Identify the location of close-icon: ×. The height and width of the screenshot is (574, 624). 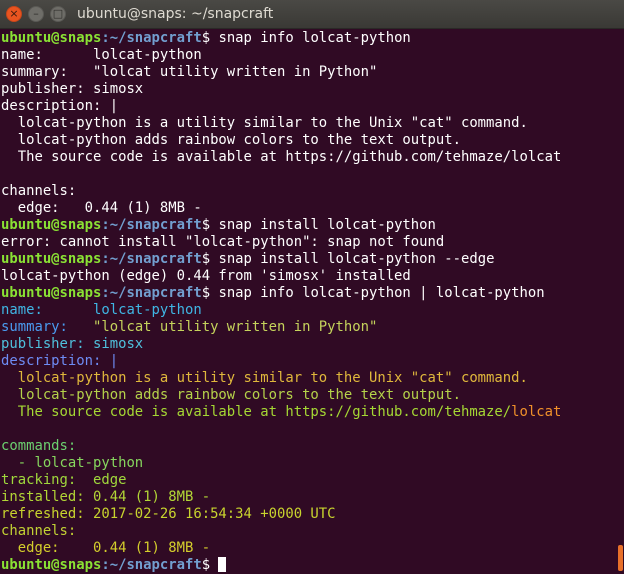
(14, 13).